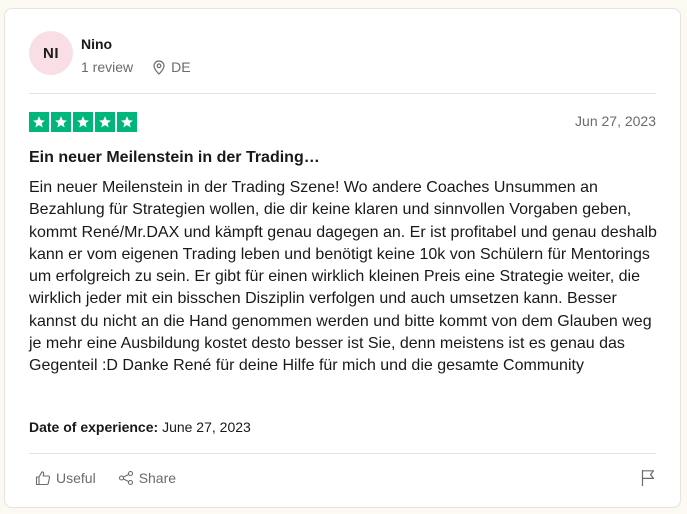  I want to click on review-date: Jun 27, 2023, so click(615, 121).